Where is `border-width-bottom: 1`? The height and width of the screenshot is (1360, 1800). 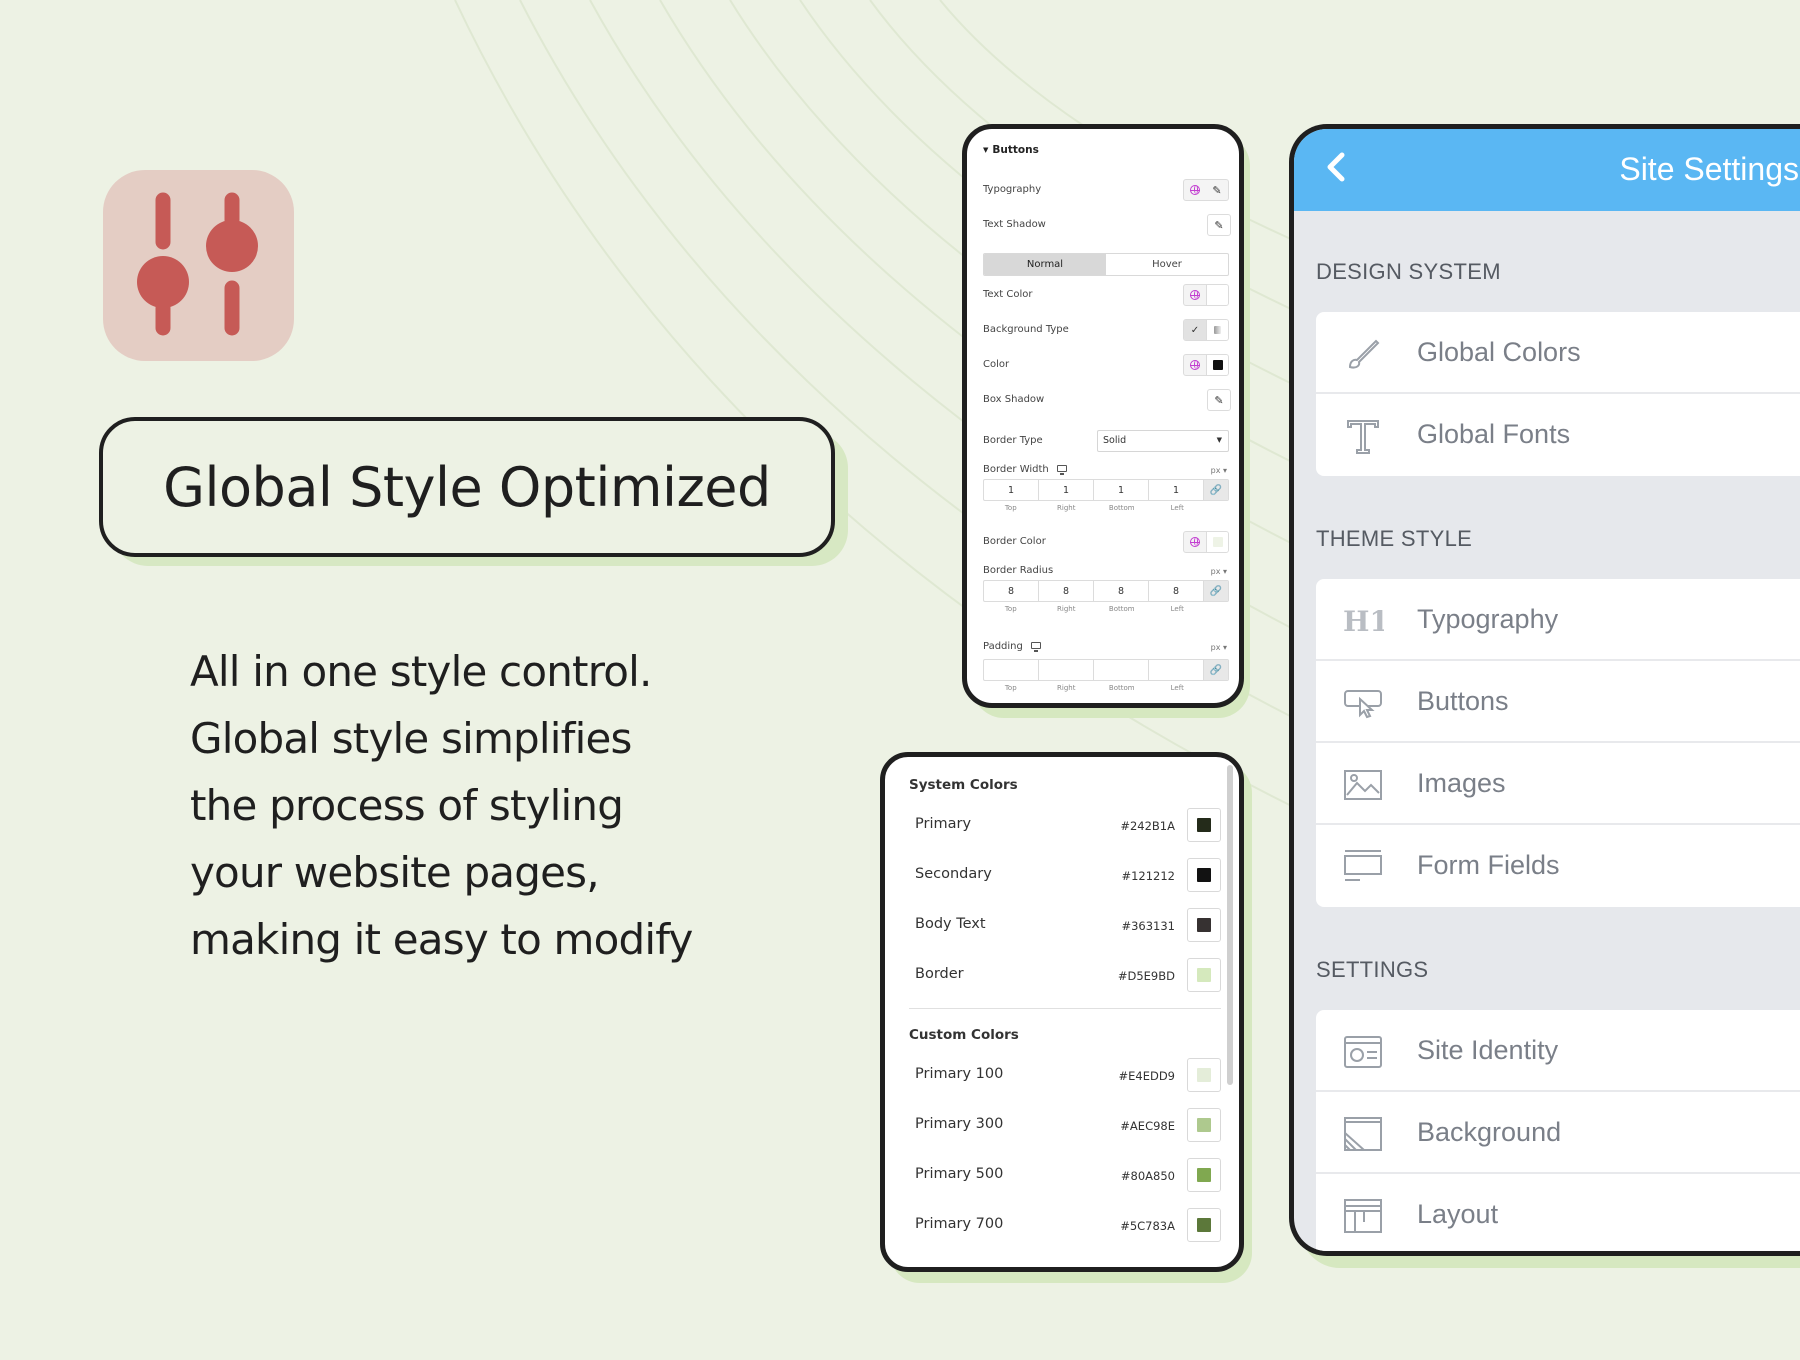
border-width-bottom: 1 is located at coordinates (1121, 490).